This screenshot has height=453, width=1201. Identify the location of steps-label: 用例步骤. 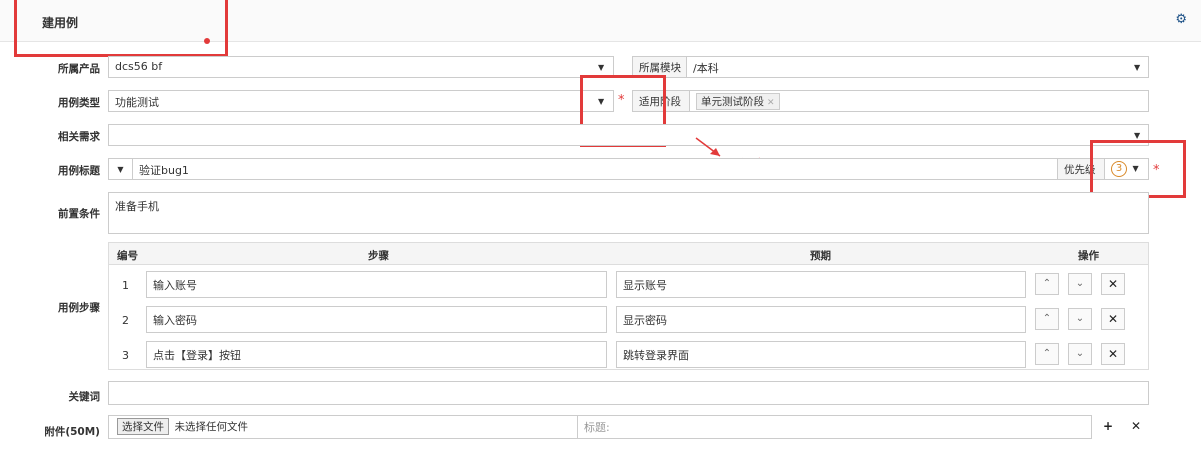
(79, 308).